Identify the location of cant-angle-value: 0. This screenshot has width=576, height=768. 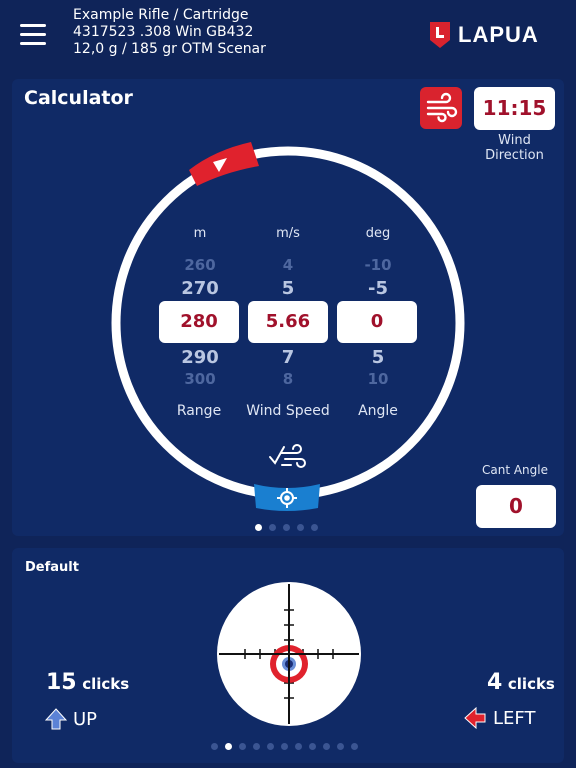
(516, 506).